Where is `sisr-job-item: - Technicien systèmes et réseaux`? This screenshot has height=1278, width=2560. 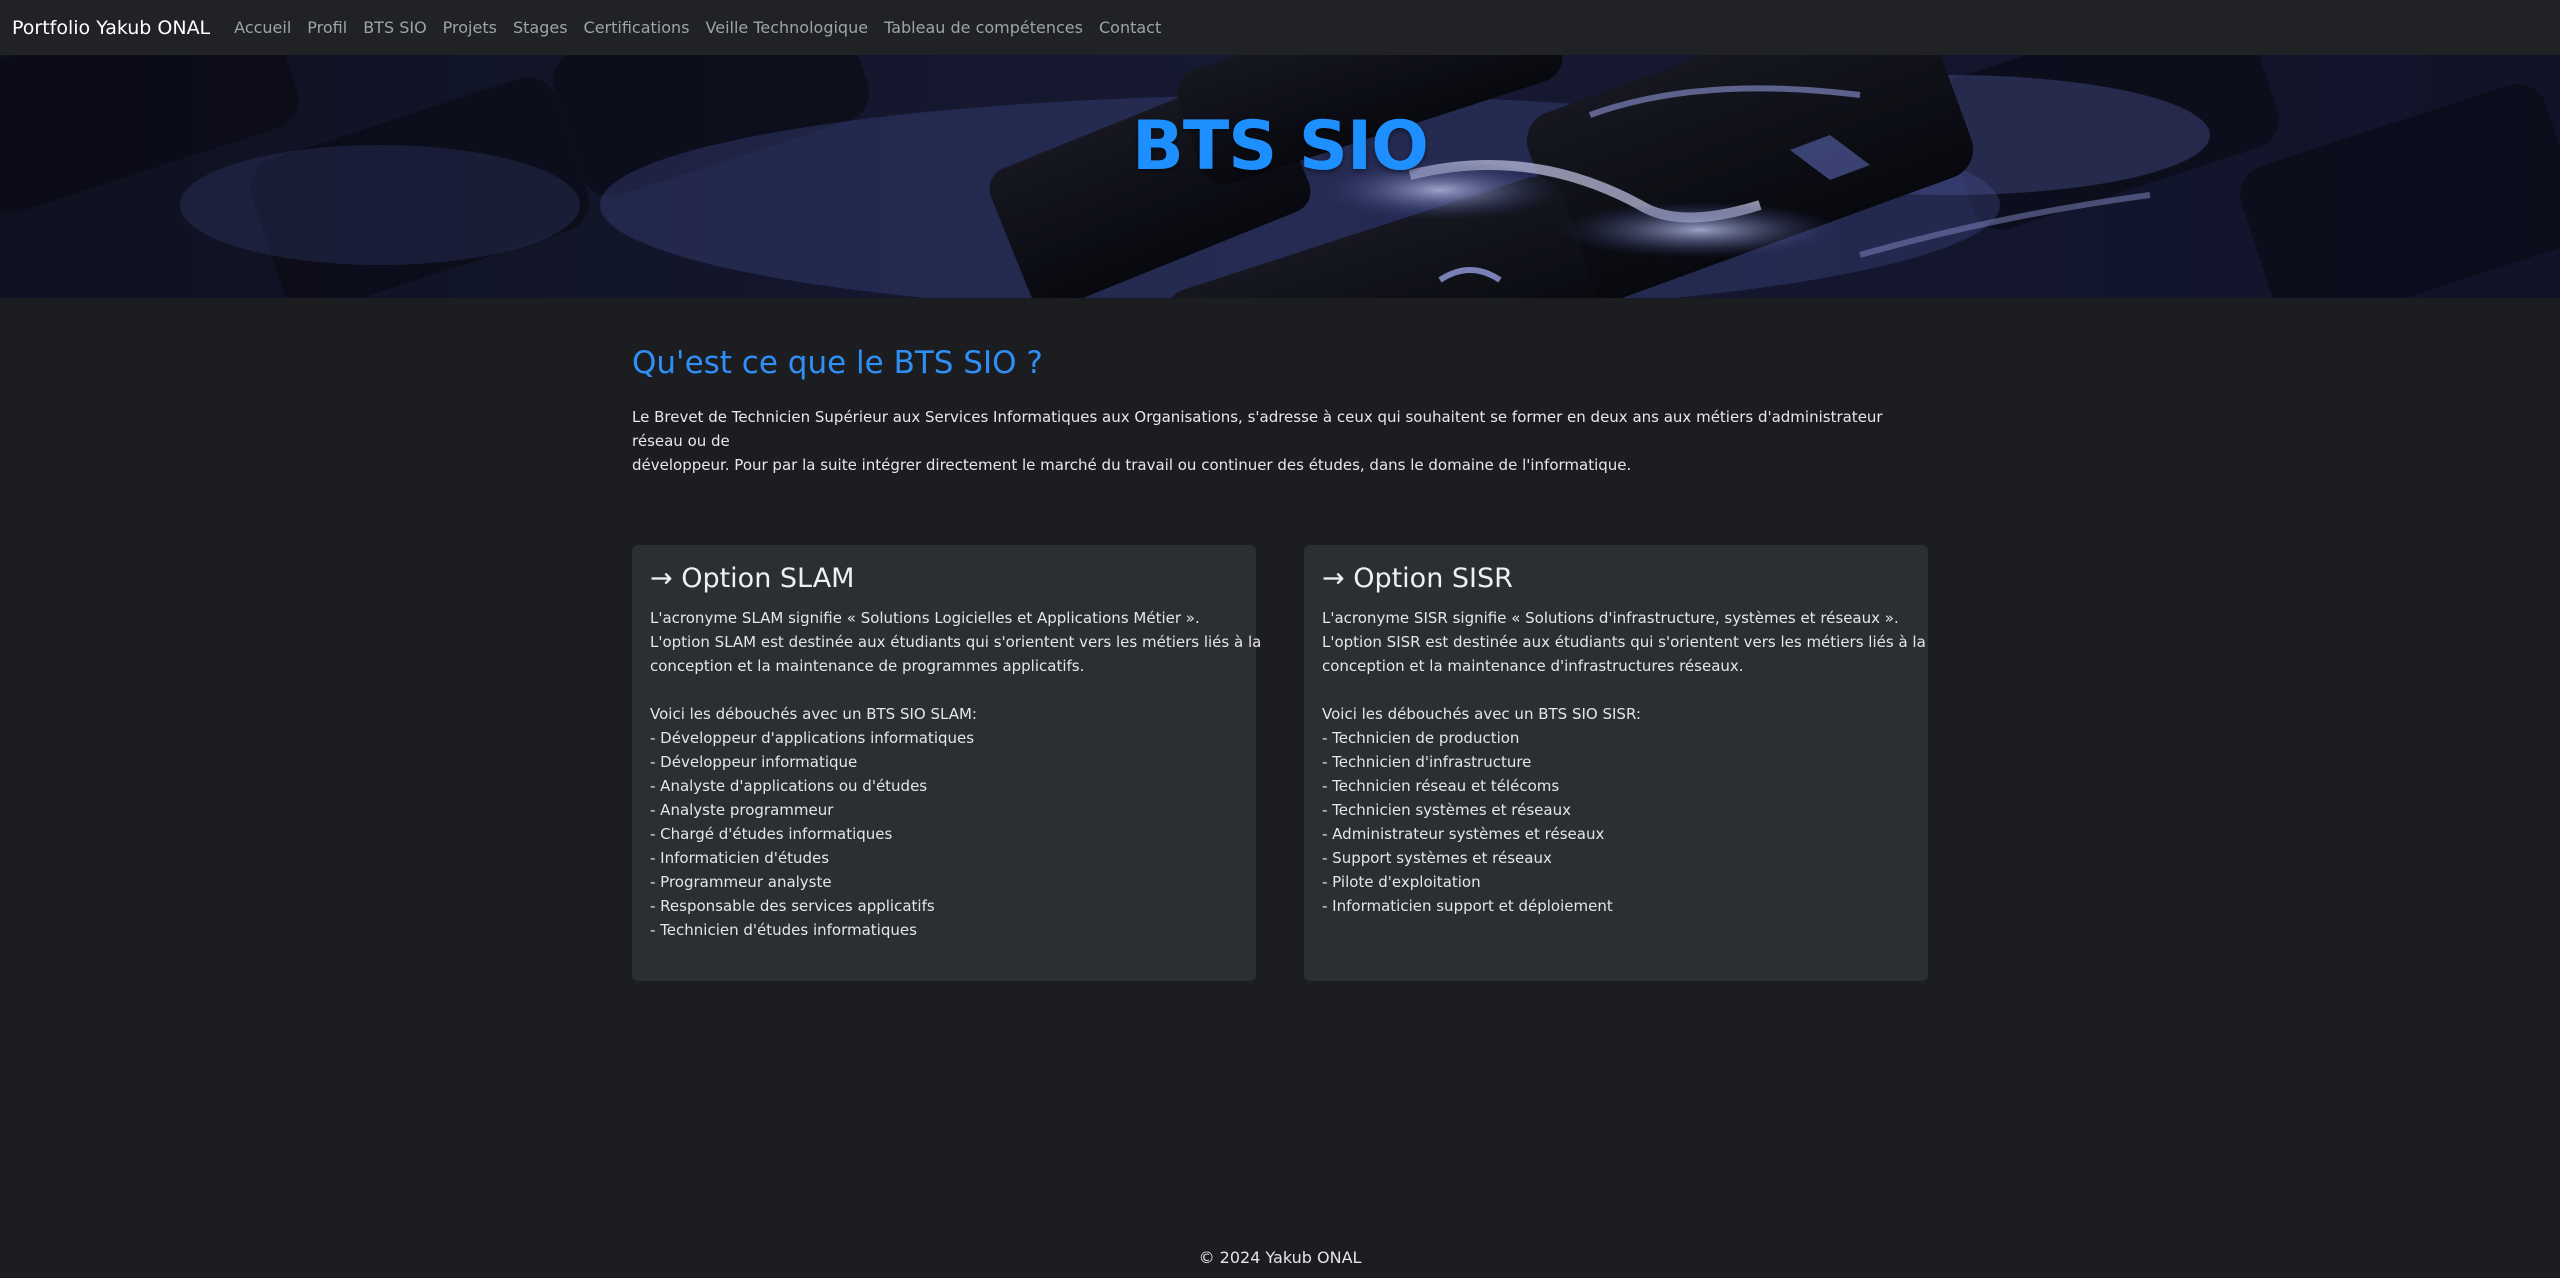 sisr-job-item: - Technicien systèmes et réseaux is located at coordinates (1446, 810).